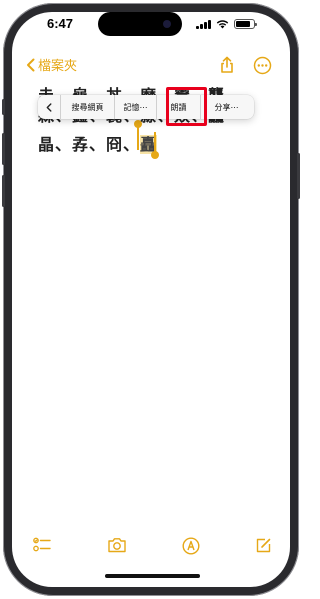  Describe the element at coordinates (89, 144) in the screenshot. I see `note-line-3-text: 晶、孨、冏、` at that location.